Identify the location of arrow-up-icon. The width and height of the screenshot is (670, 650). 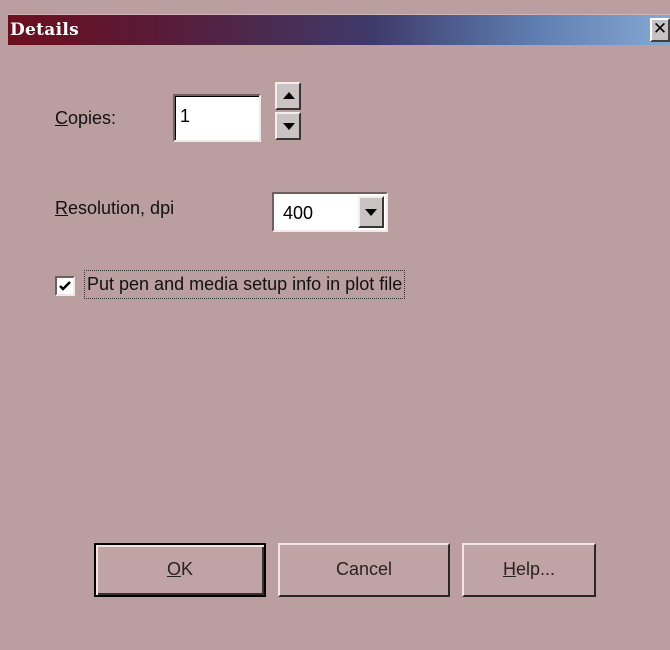
(289, 95).